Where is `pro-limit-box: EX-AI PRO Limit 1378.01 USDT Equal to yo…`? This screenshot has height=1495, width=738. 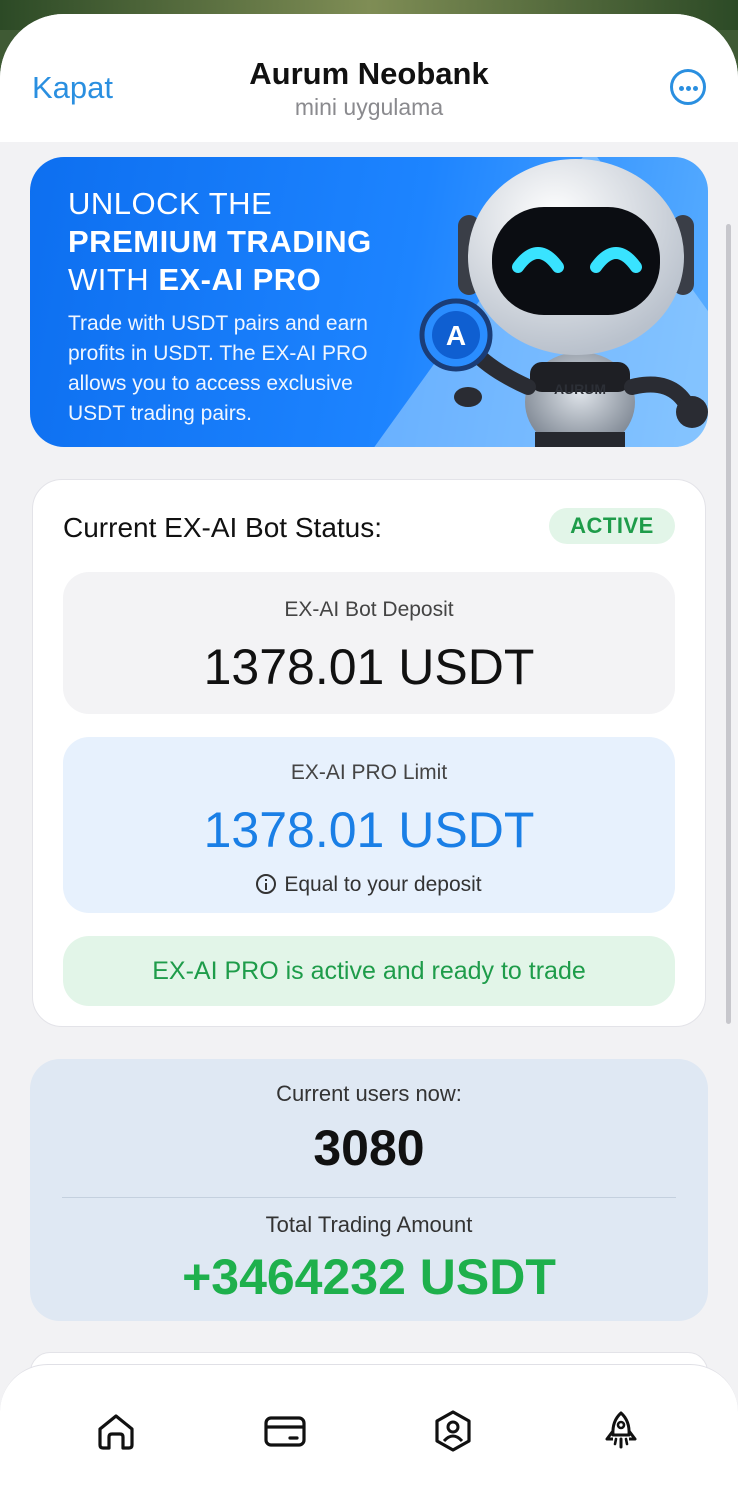 pro-limit-box: EX-AI PRO Limit 1378.01 USDT Equal to yo… is located at coordinates (369, 825).